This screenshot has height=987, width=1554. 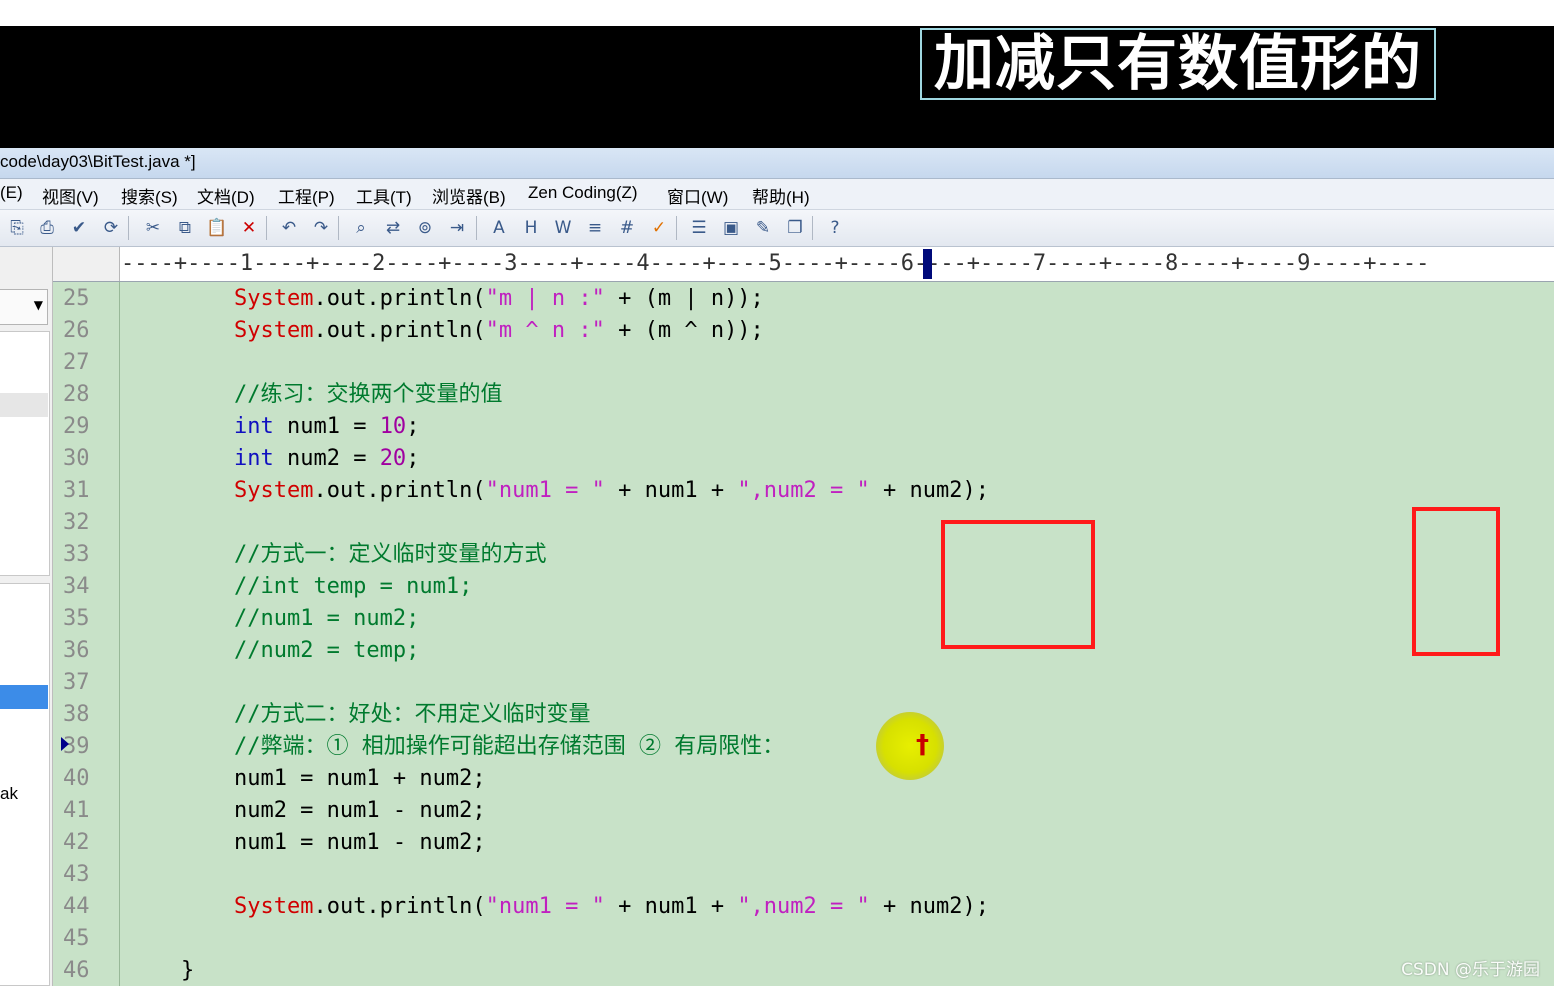 What do you see at coordinates (425, 228) in the screenshot?
I see `find-in-files-icon: ⊚` at bounding box center [425, 228].